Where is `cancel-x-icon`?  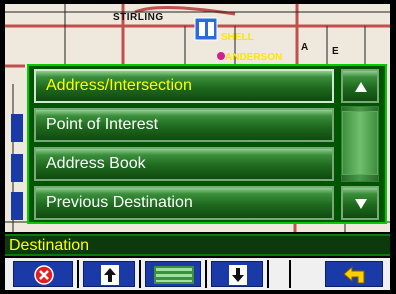
cancel-x-icon is located at coordinates (44, 275).